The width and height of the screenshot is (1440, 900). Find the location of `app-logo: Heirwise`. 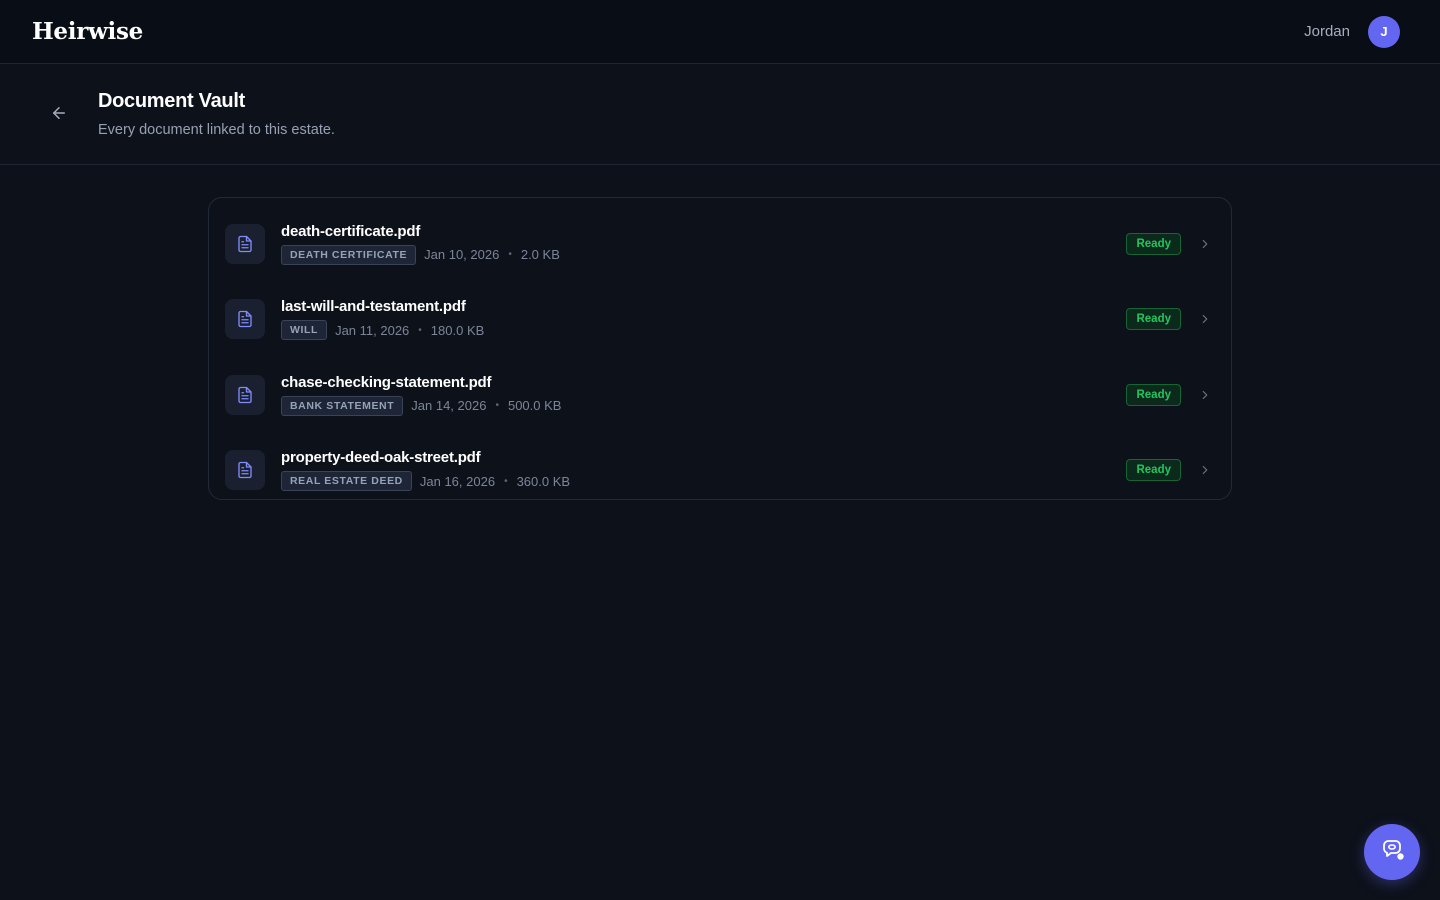

app-logo: Heirwise is located at coordinates (87, 31).